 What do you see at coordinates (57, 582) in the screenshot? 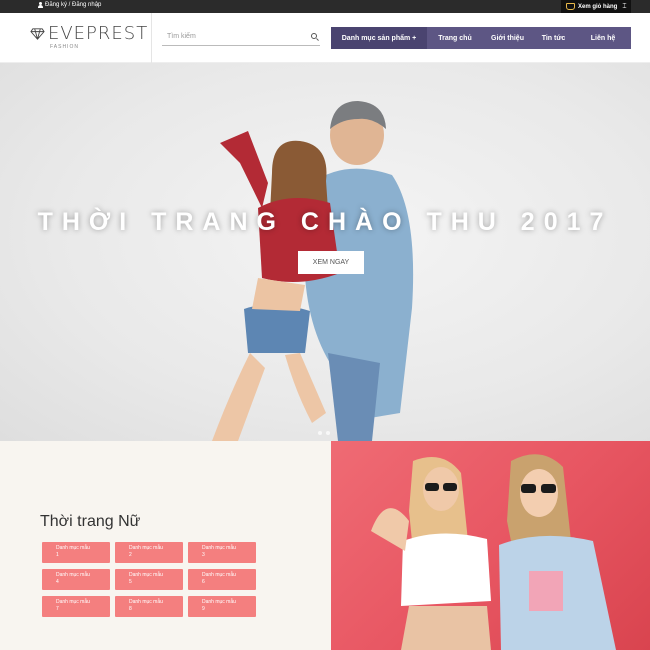
I see `tile-number: 4` at bounding box center [57, 582].